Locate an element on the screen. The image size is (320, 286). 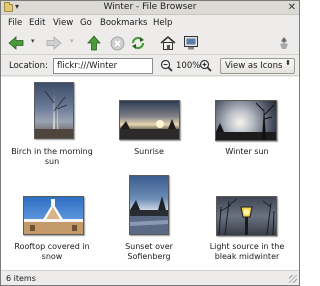
toolbar: ▾ ▾ is located at coordinates (150, 43).